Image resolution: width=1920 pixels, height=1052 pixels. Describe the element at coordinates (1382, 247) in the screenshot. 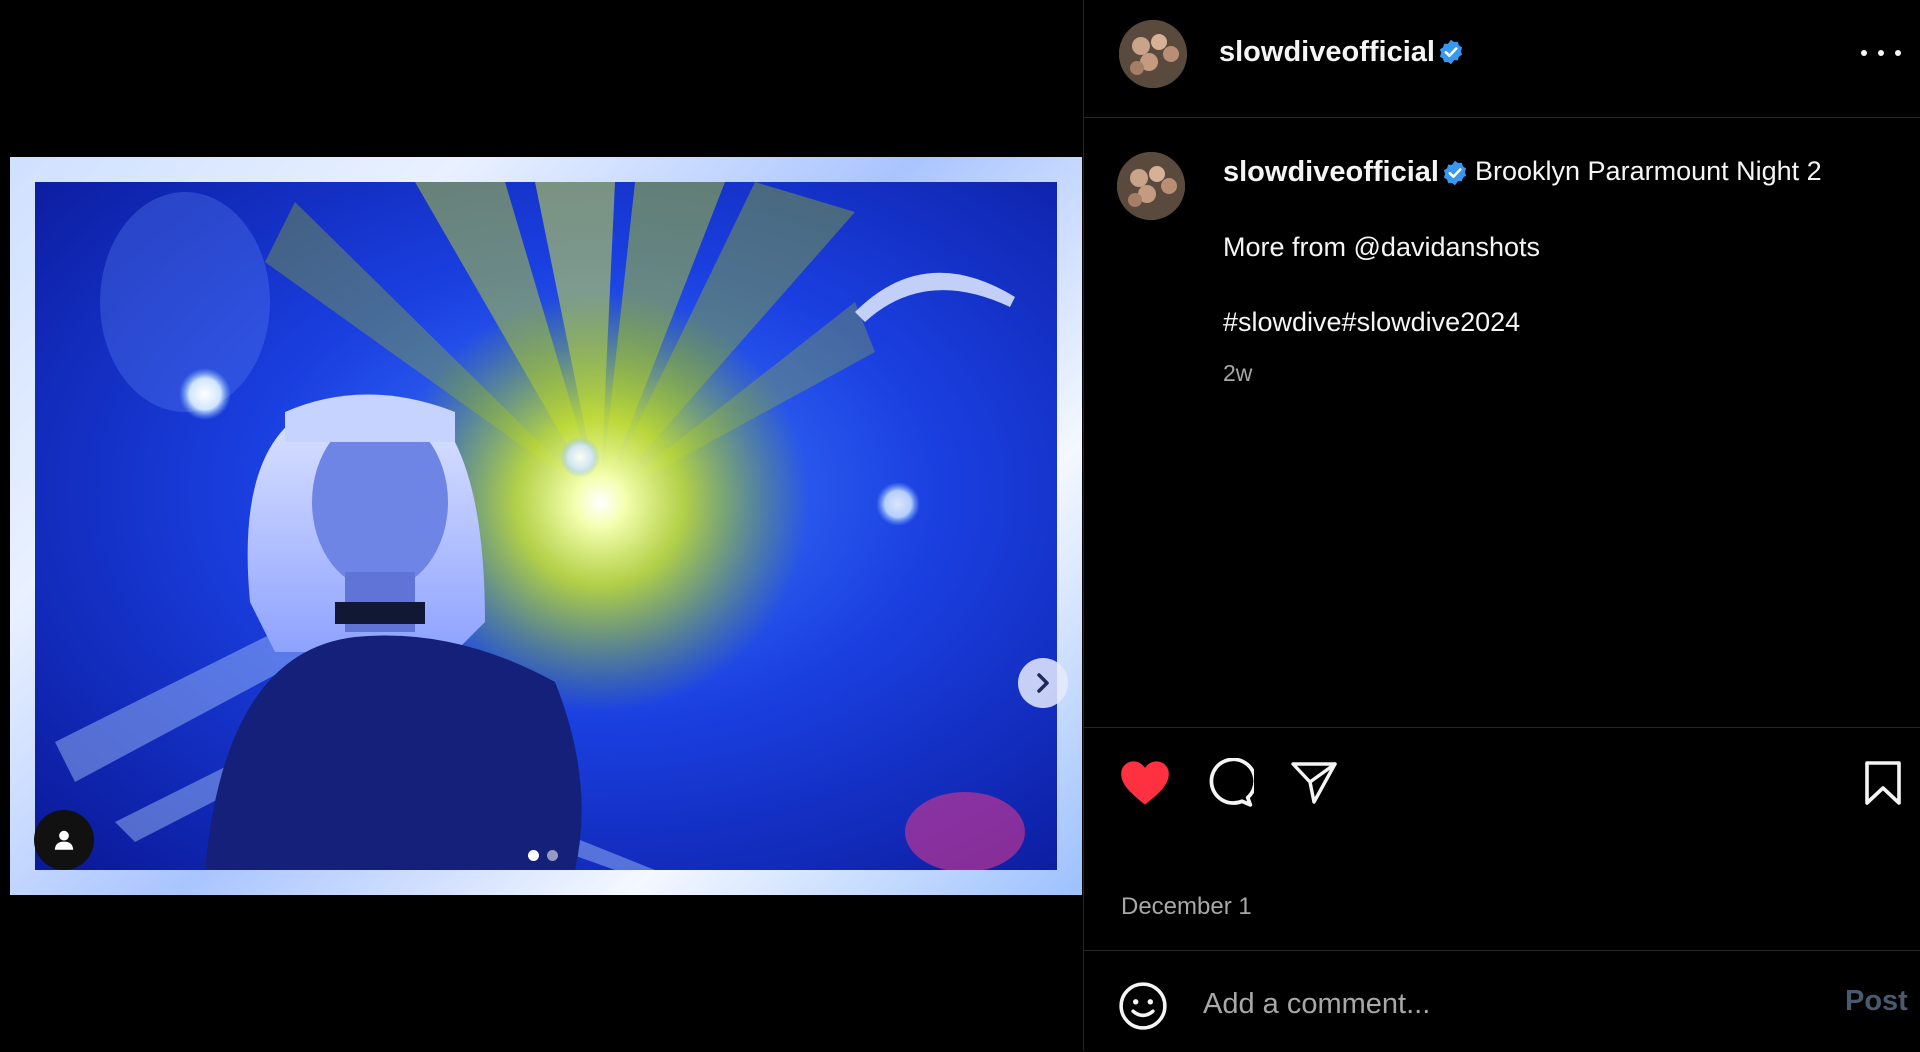

I see `caption-mention-line: More from @davidanshots` at that location.